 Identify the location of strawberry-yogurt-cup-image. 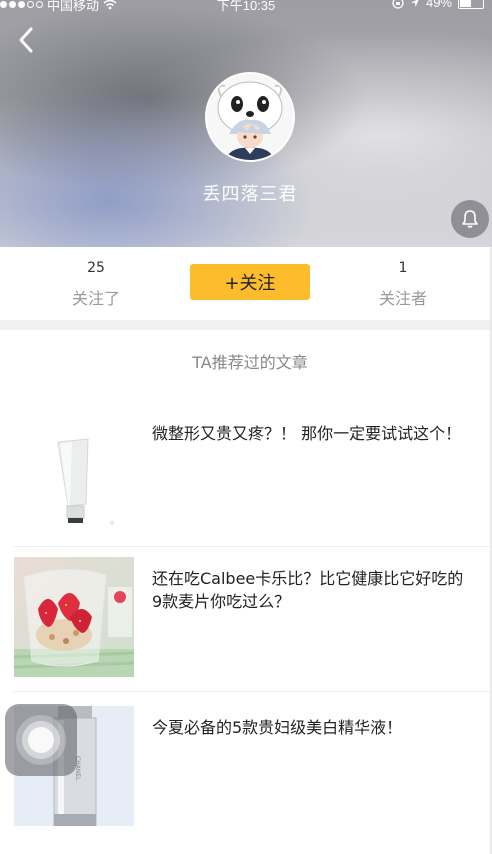
(74, 617).